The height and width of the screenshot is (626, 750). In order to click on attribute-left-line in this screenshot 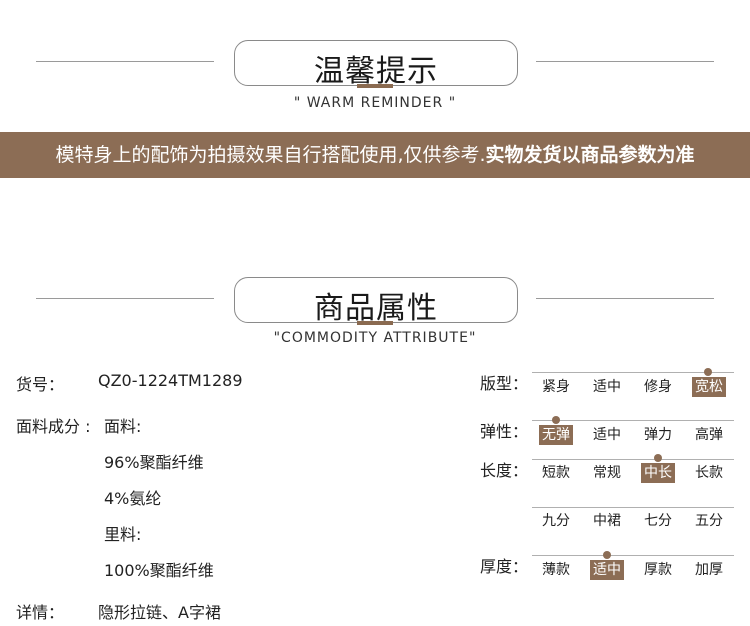, I will do `click(125, 298)`.